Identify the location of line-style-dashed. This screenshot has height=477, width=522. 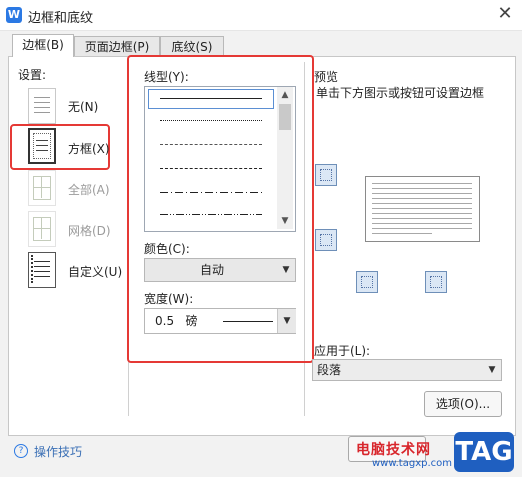
(211, 168).